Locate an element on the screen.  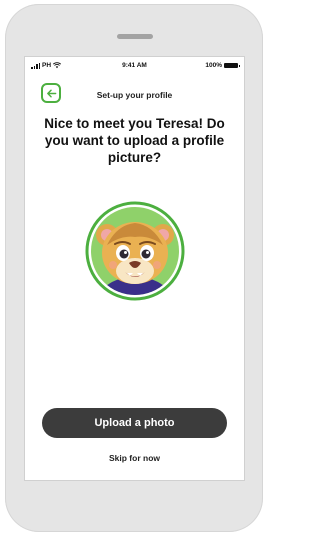
battery-icon is located at coordinates (232, 65).